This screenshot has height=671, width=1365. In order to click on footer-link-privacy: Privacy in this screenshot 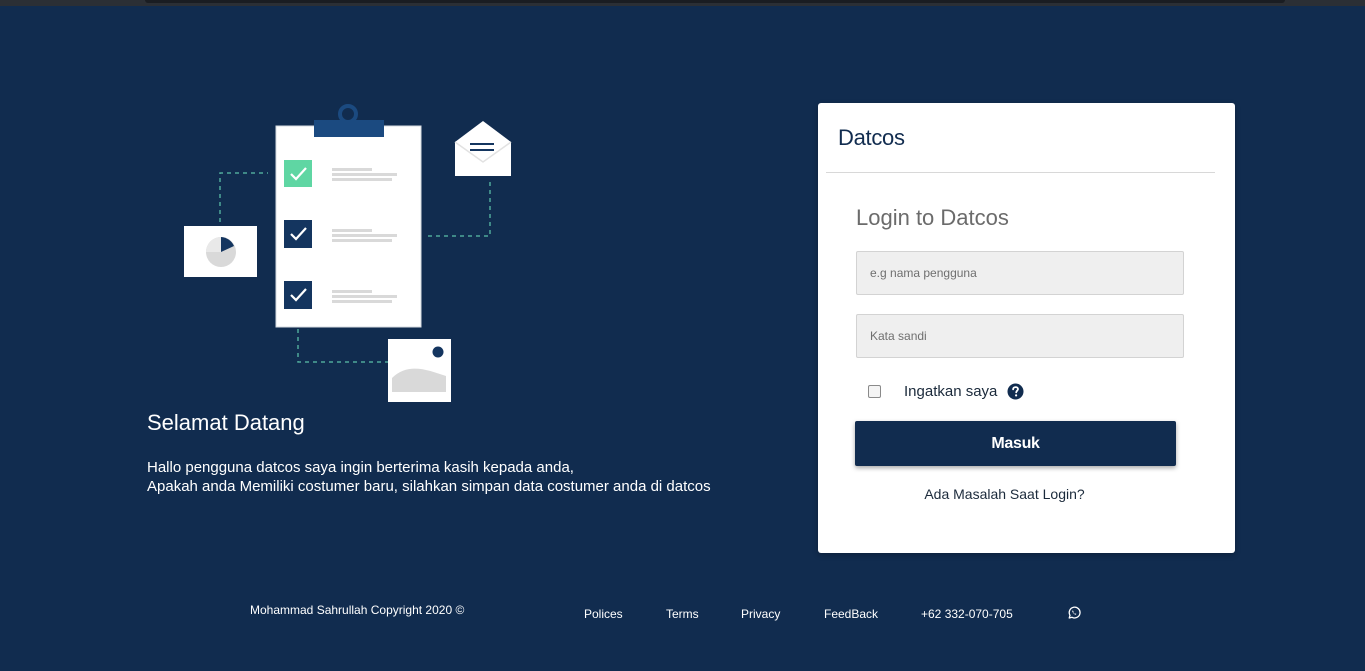, I will do `click(760, 614)`.